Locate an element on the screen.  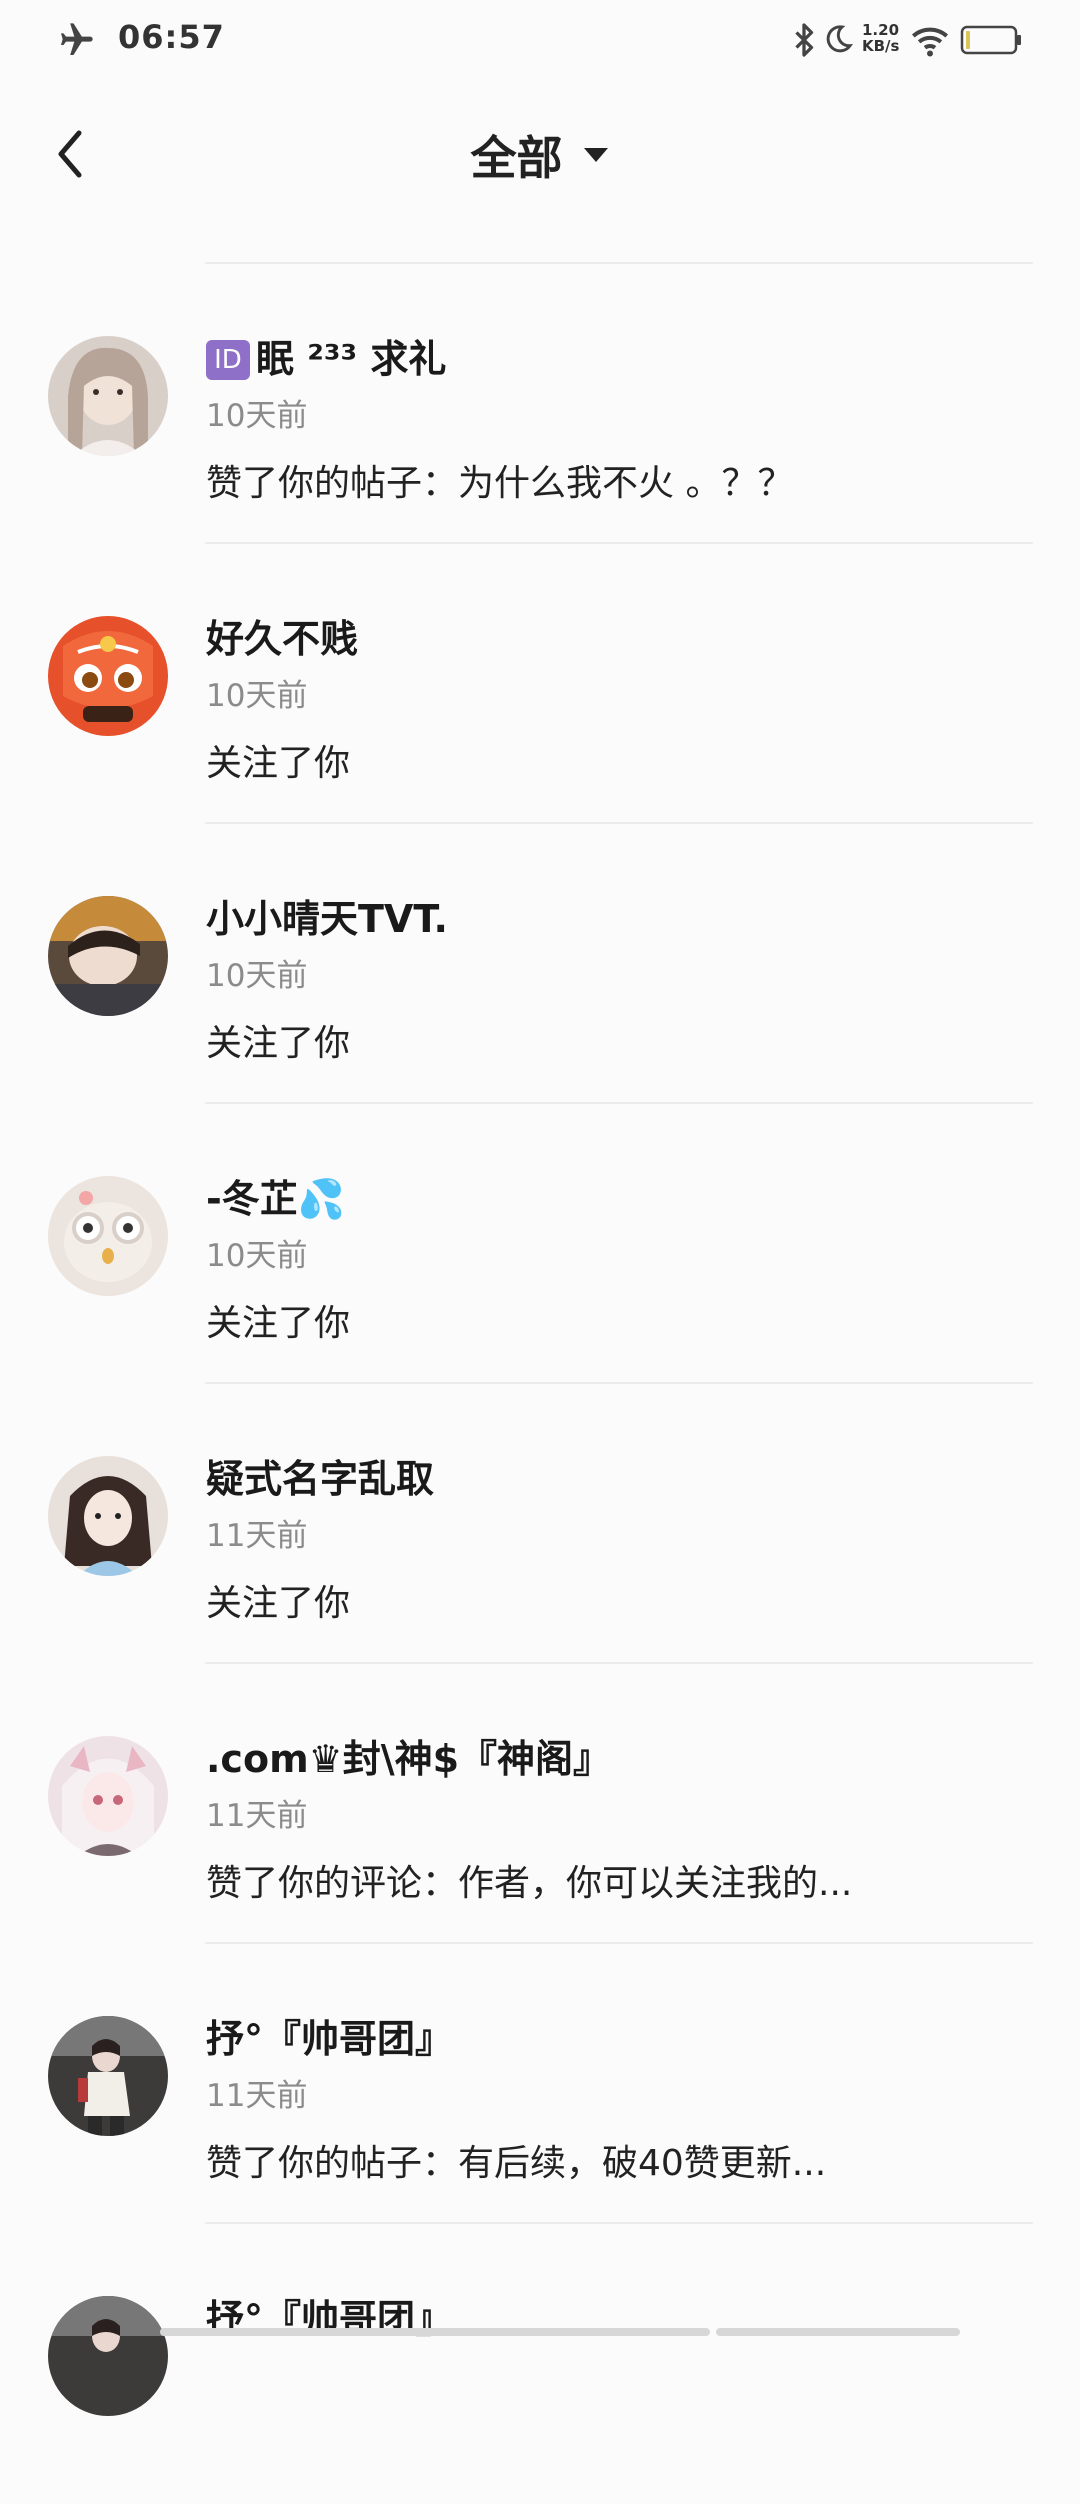
page-title: 全部 is located at coordinates (516, 158).